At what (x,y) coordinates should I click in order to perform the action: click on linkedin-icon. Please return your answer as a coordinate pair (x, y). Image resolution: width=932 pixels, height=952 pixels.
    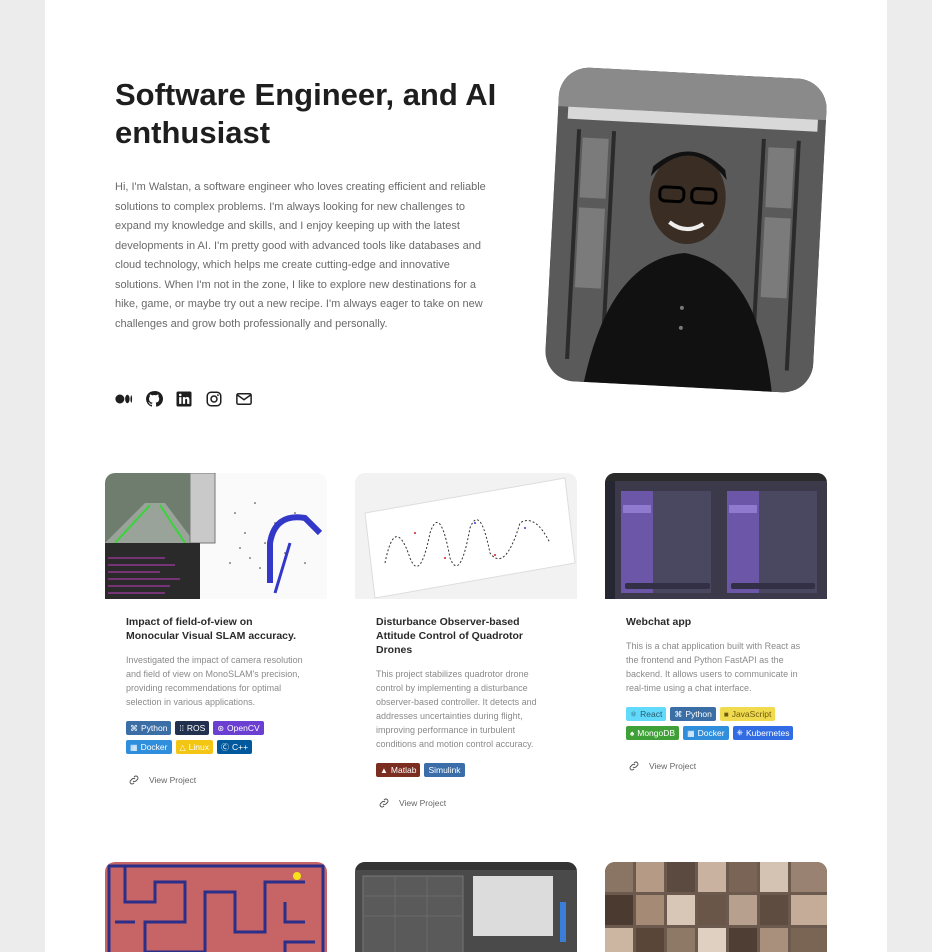
    Looking at the image, I should click on (184, 399).